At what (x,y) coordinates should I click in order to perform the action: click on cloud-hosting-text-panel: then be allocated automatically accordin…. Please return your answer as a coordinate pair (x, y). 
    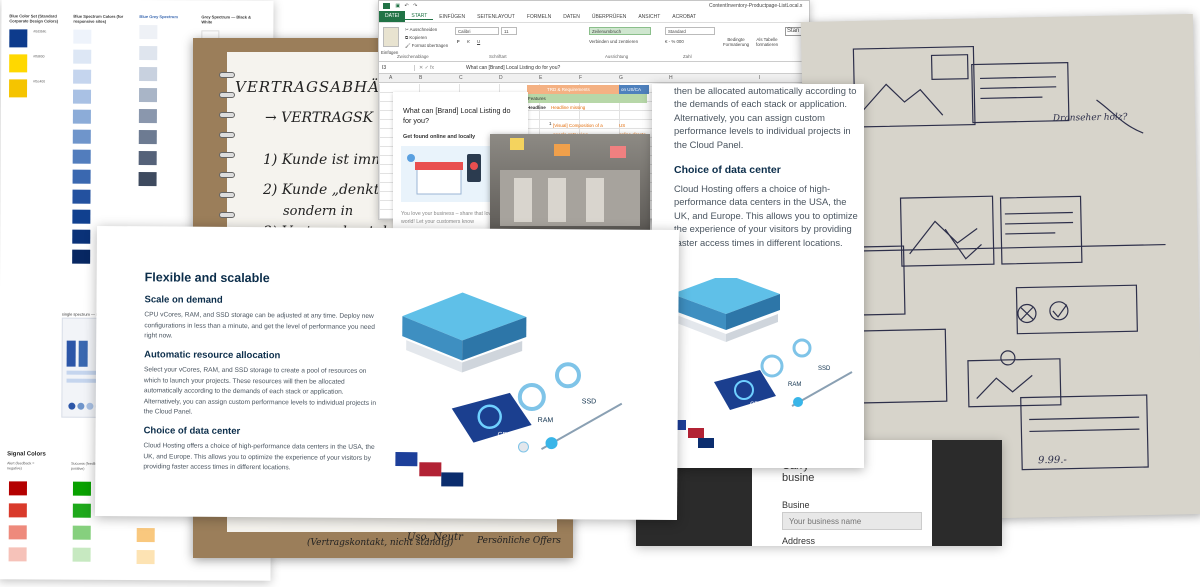
    Looking at the image, I should click on (758, 276).